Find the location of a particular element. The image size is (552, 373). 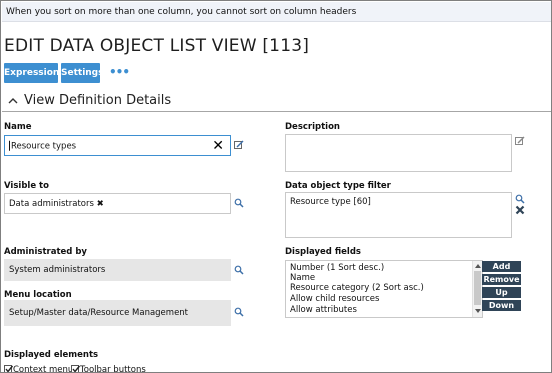

remove-button: Remove is located at coordinates (501, 279).